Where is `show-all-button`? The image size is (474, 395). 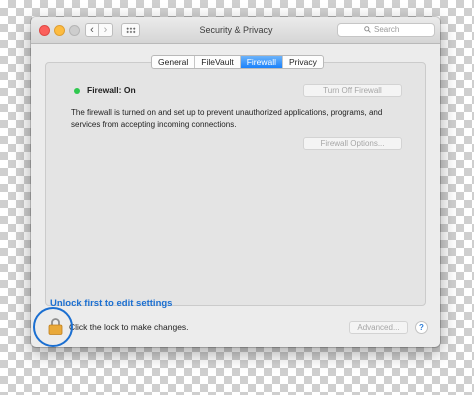 show-all-button is located at coordinates (130, 30).